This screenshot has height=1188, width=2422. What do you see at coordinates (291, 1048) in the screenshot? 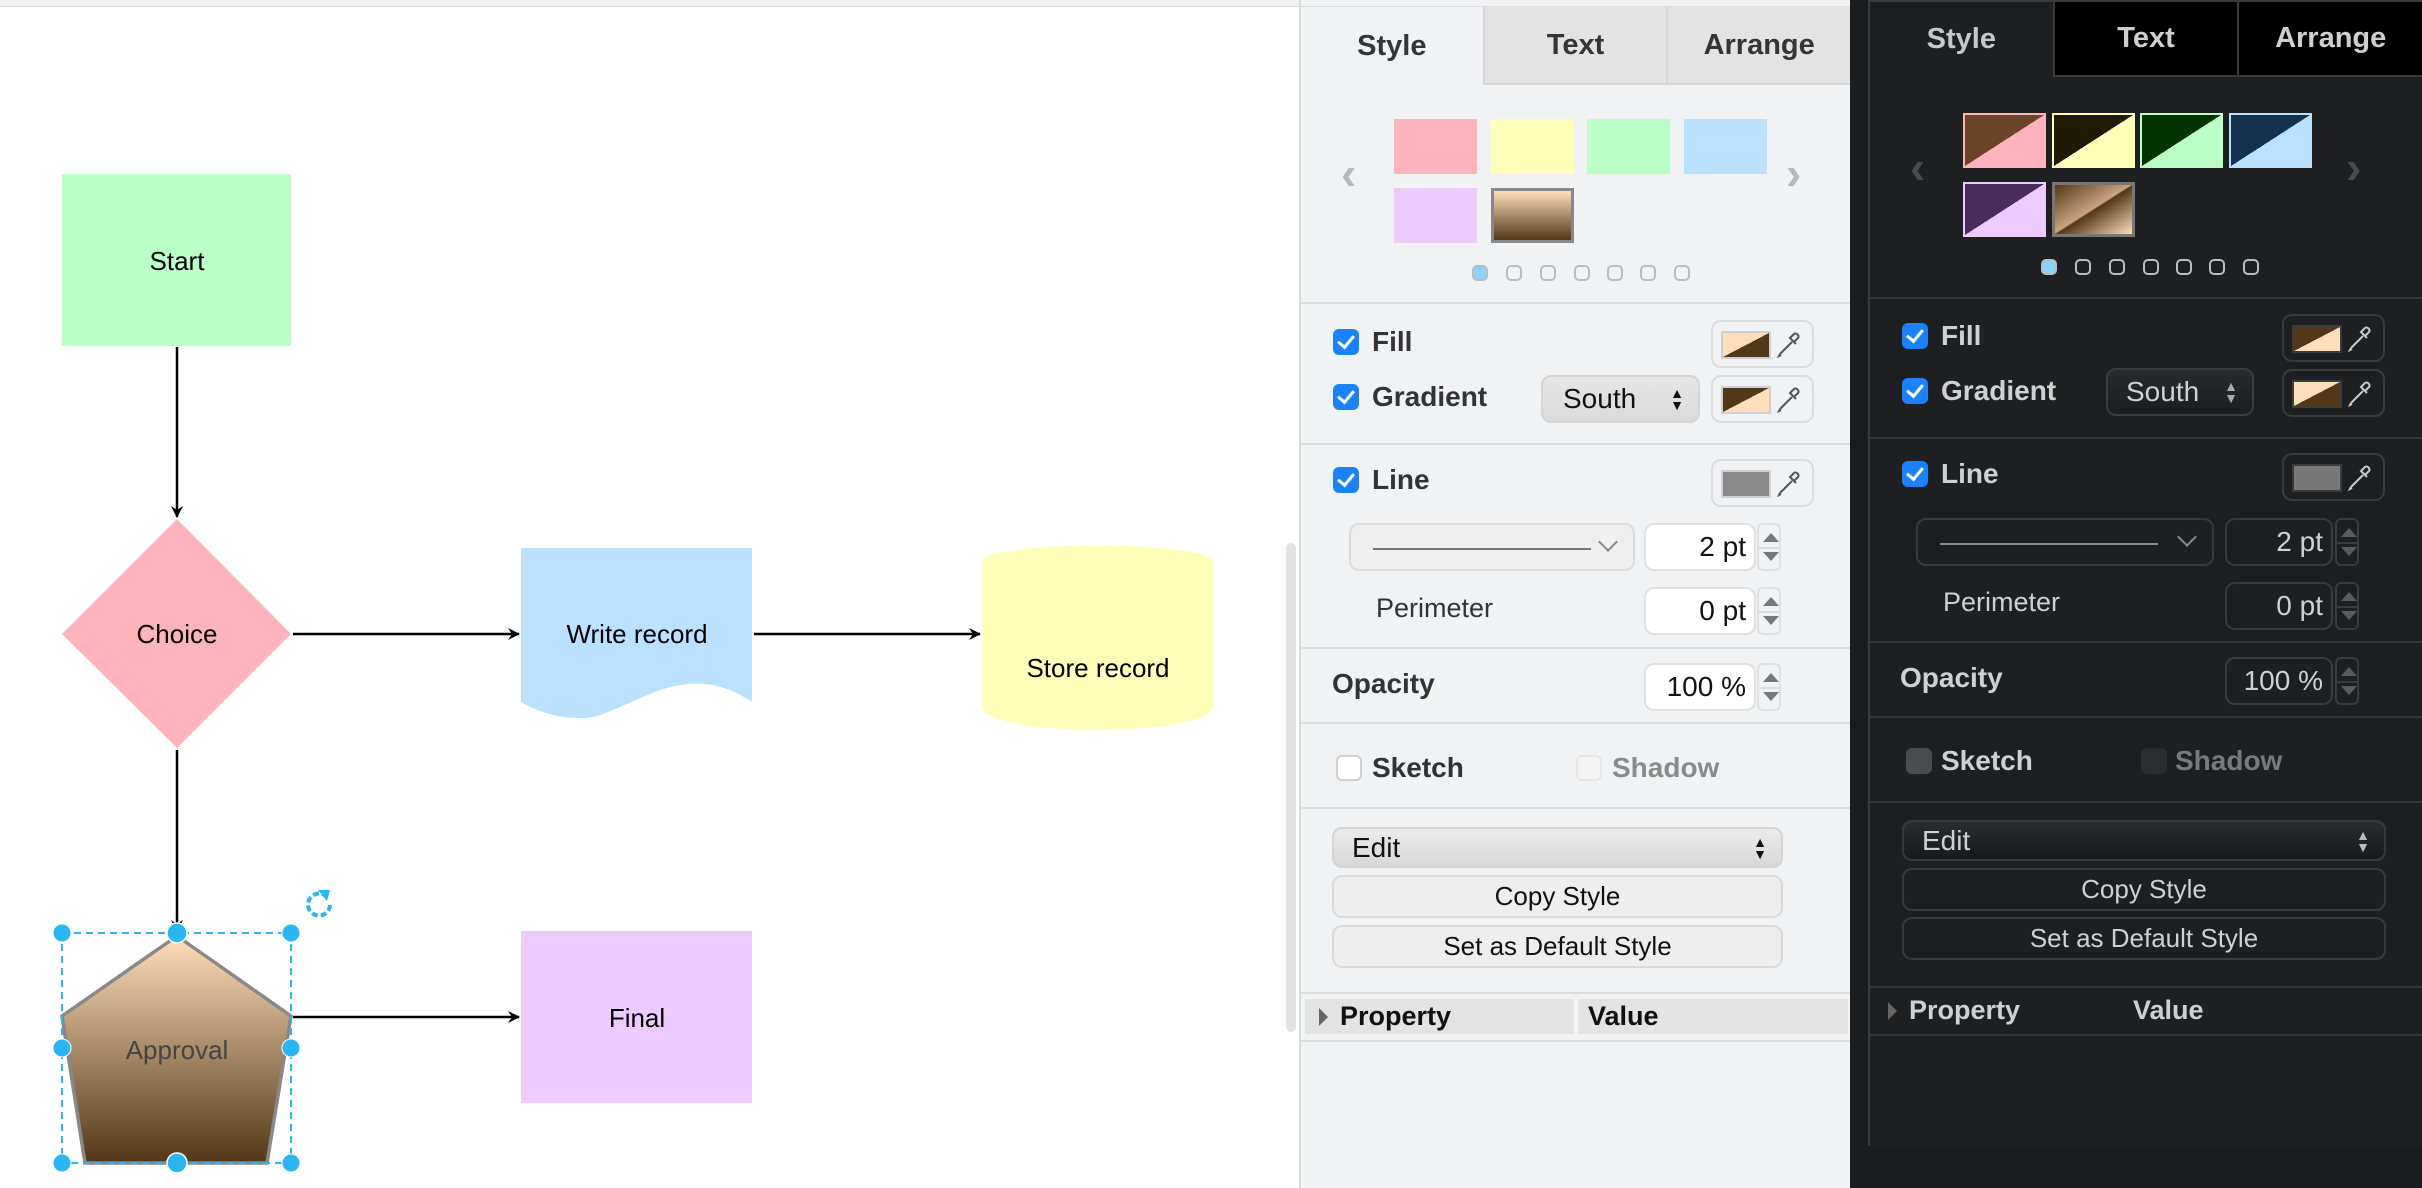
I see `handle-e` at bounding box center [291, 1048].